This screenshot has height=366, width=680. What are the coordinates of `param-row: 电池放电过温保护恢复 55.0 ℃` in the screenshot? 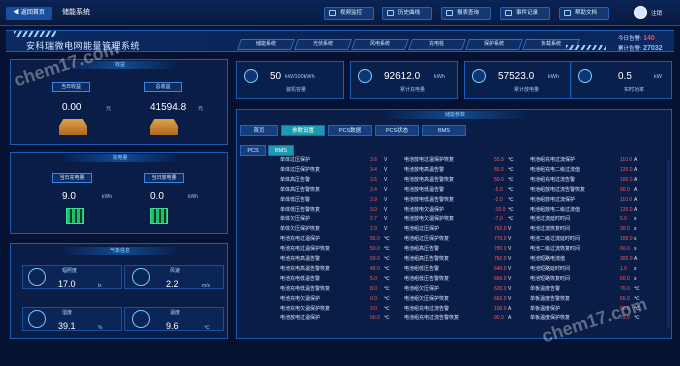 It's located at (464, 160).